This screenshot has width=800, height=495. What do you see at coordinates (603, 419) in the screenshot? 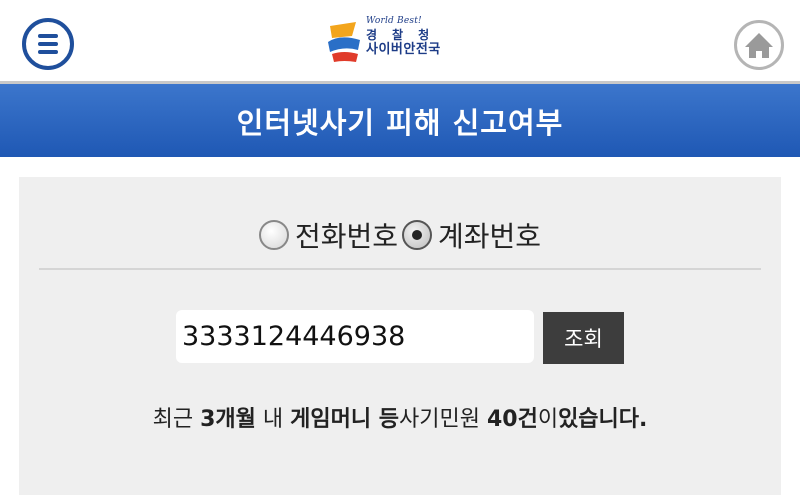
I see `result-suffix: 있습니다.` at bounding box center [603, 419].